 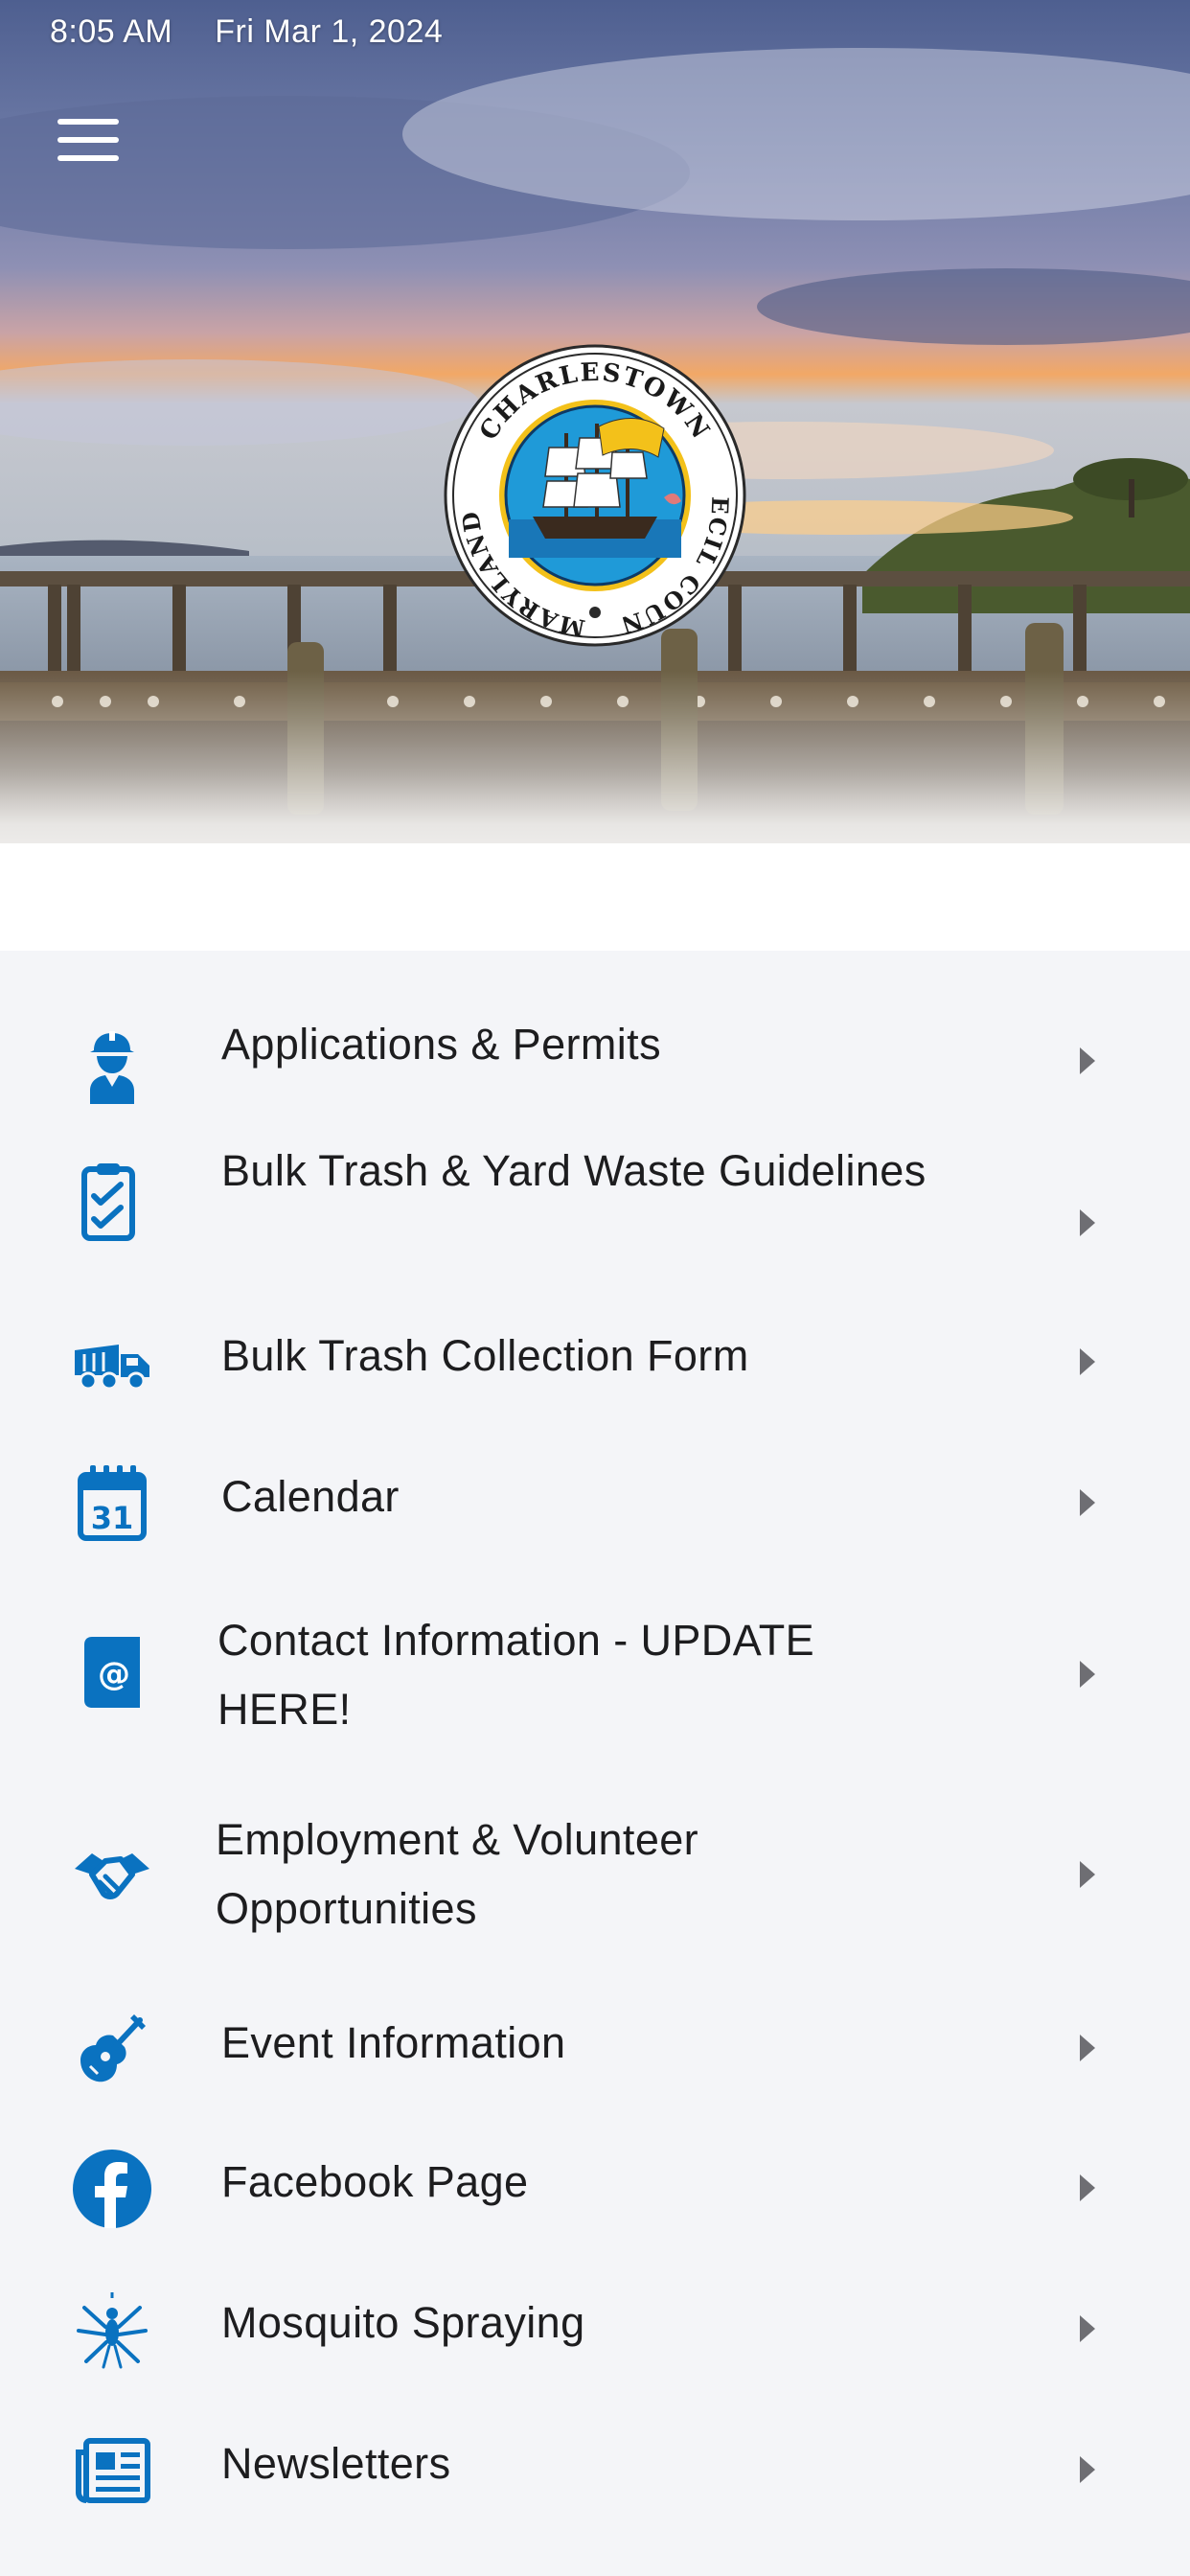 What do you see at coordinates (595, 1205) in the screenshot?
I see `menu-item-bulk-trash-guidelines: Bulk Trash & Yard Waste Guidelines` at bounding box center [595, 1205].